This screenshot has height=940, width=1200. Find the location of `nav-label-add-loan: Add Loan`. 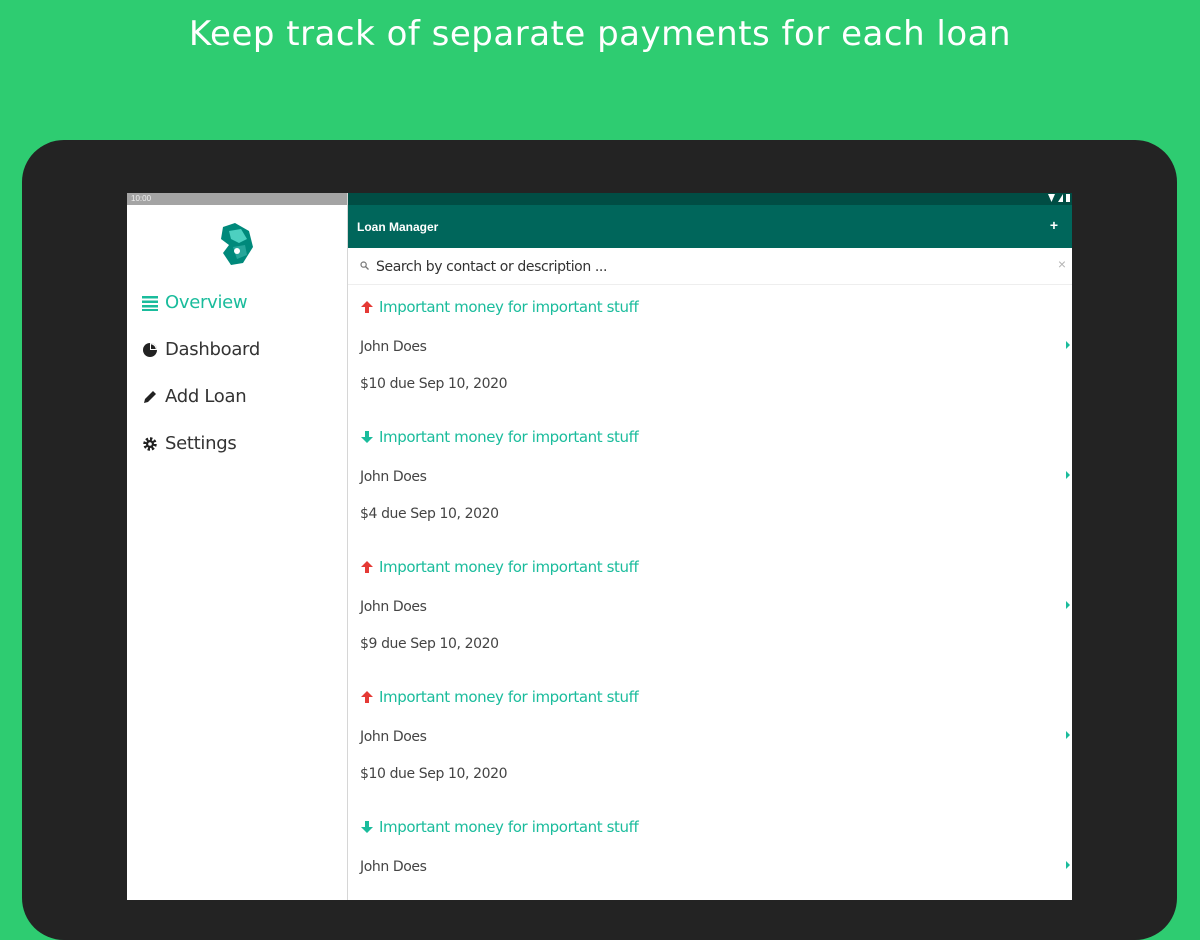

nav-label-add-loan: Add Loan is located at coordinates (206, 396).